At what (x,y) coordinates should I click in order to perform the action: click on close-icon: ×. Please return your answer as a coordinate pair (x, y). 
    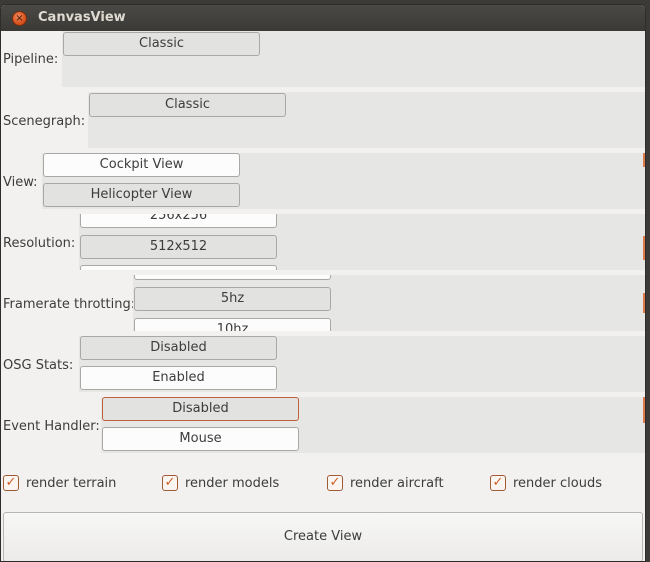
    Looking at the image, I should click on (19, 18).